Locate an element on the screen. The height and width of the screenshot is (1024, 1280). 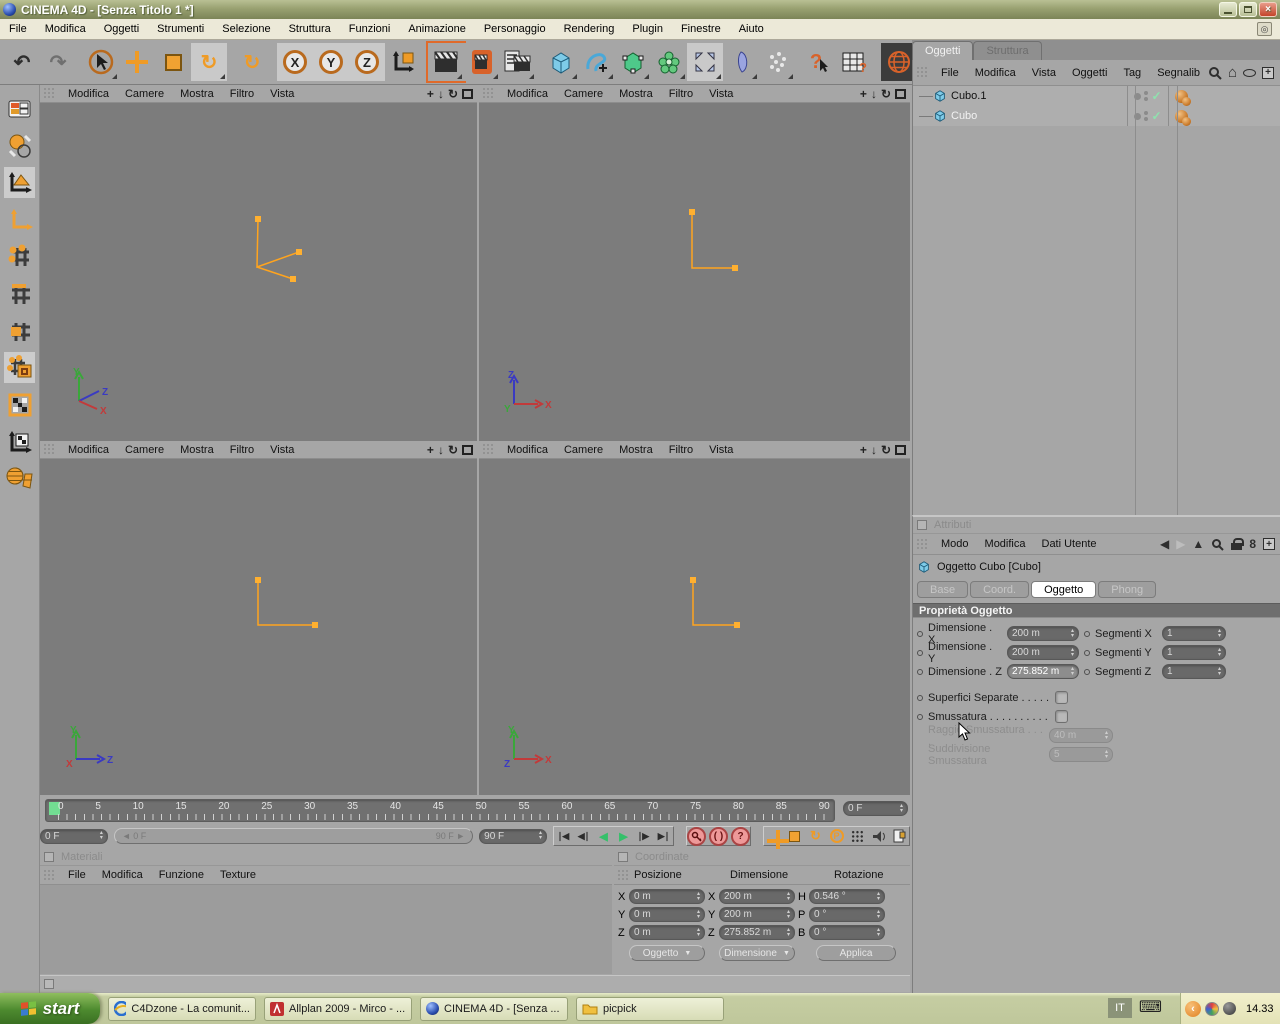
content-browser-button: ? is located at coordinates (856, 62).